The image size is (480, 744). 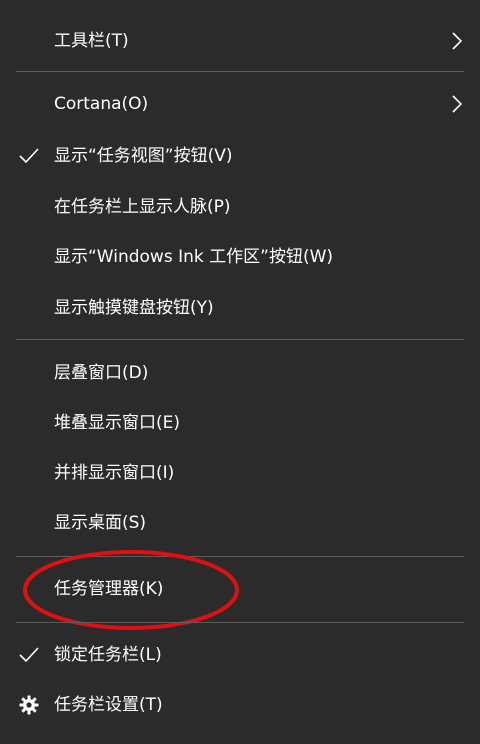 What do you see at coordinates (143, 156) in the screenshot?
I see `menu-item-label: 显示“任务视图”按钮(V)` at bounding box center [143, 156].